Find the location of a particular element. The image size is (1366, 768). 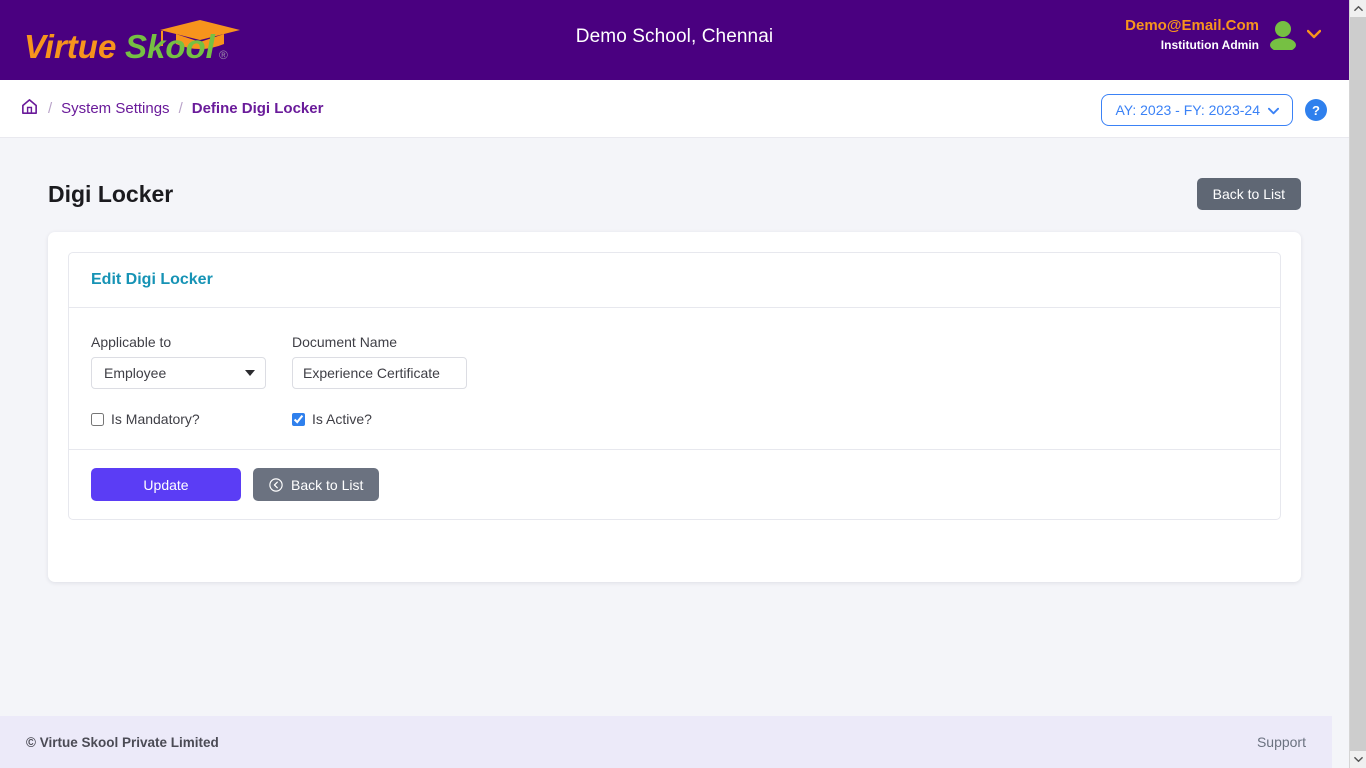

back-to-list-button: Back to List is located at coordinates (316, 484).